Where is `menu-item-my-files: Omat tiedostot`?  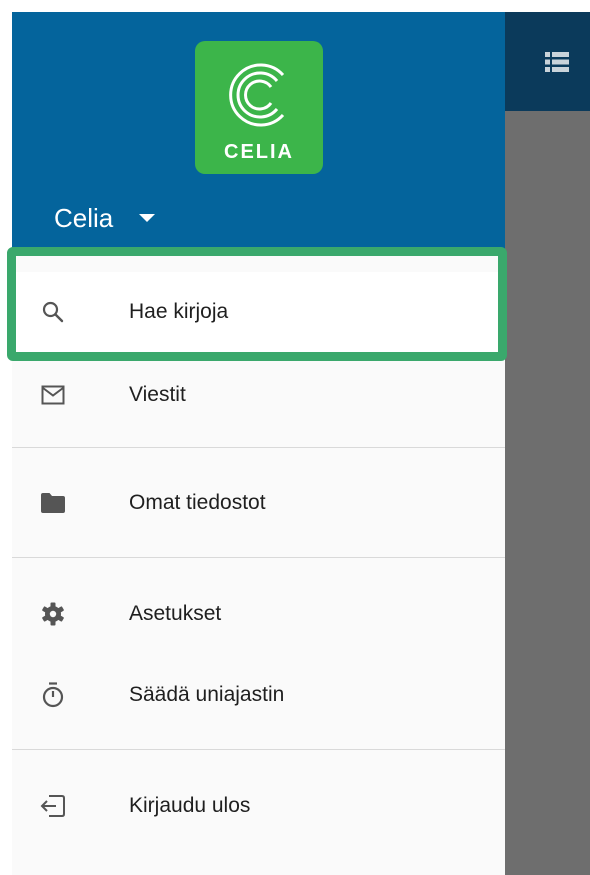 menu-item-my-files: Omat tiedostot is located at coordinates (258, 503).